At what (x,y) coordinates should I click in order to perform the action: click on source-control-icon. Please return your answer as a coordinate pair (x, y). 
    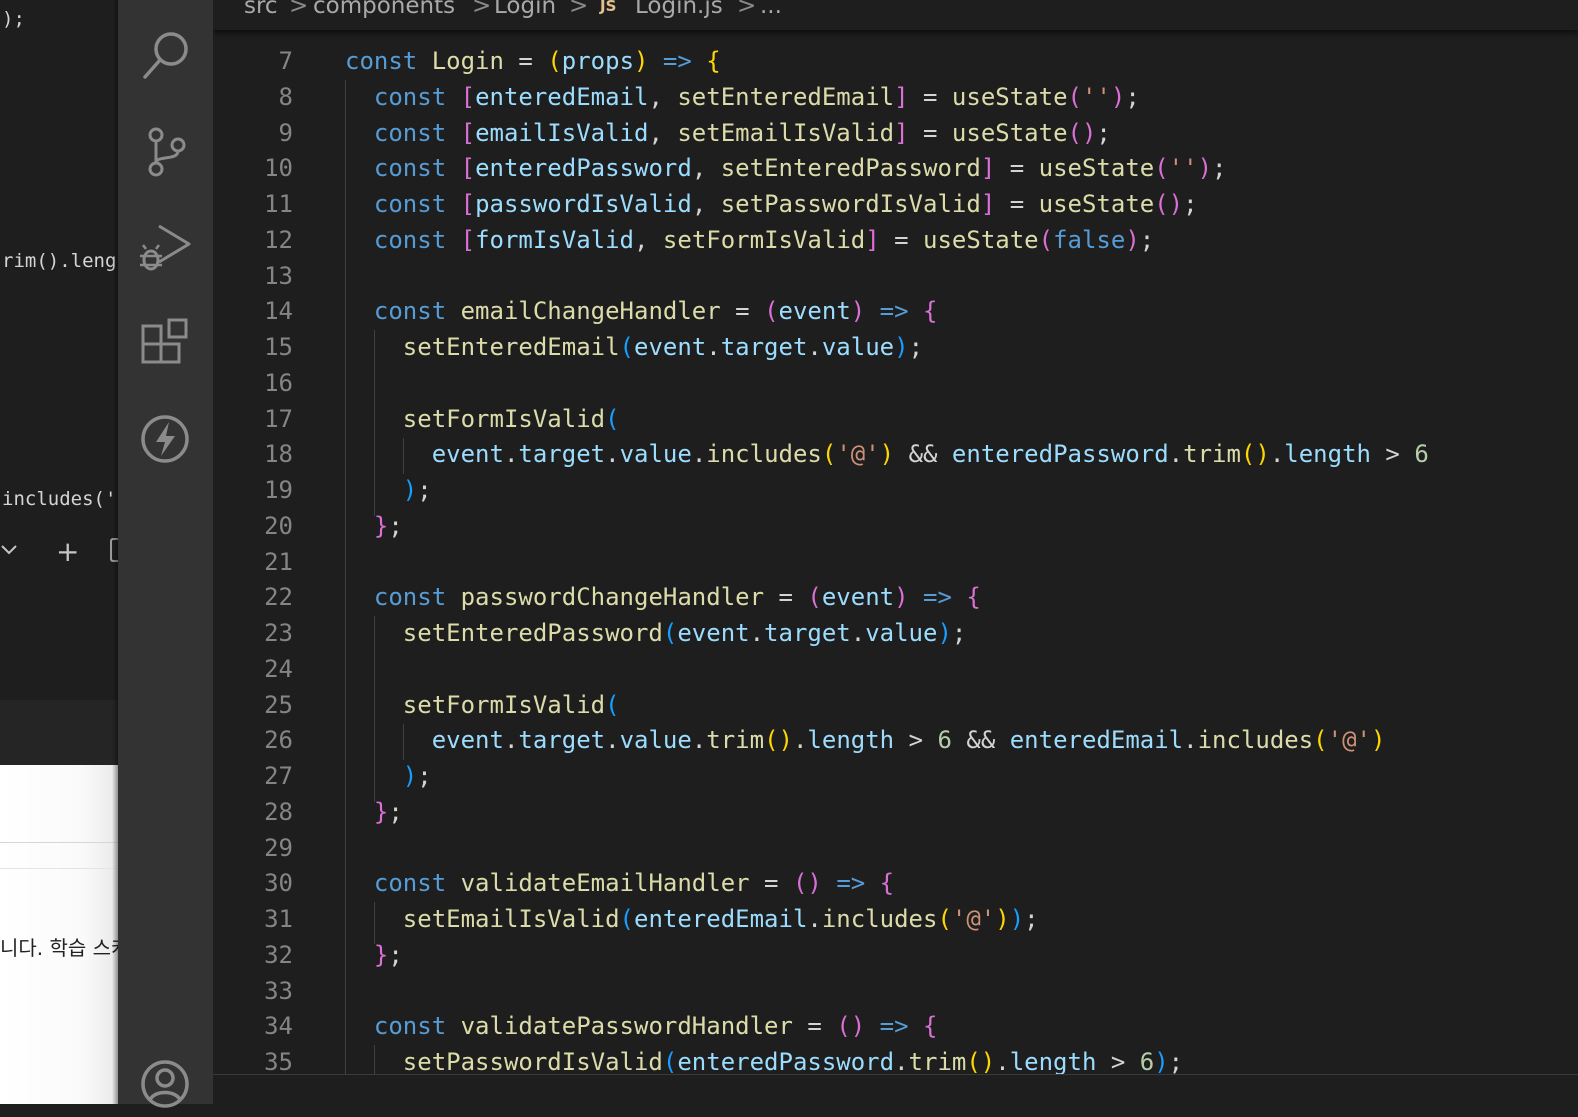
    Looking at the image, I should click on (166, 152).